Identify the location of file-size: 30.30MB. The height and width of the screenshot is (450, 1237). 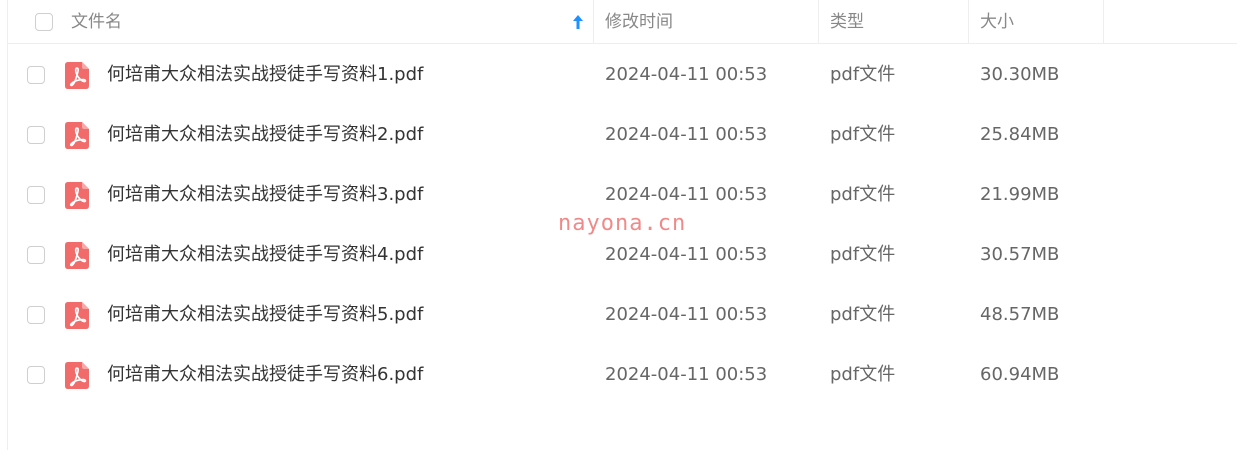
(1020, 74).